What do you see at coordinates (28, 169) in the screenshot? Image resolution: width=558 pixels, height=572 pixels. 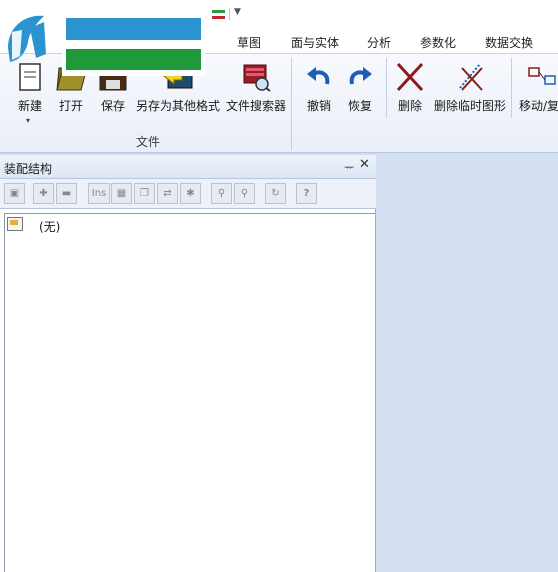 I see `panel-title: 装配结构` at bounding box center [28, 169].